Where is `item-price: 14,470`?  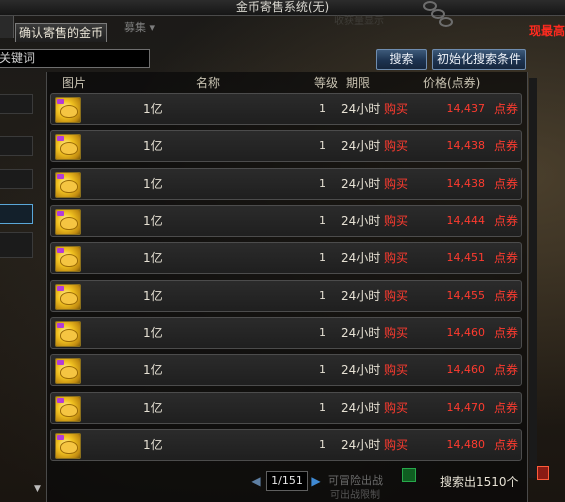 item-price: 14,470 is located at coordinates (466, 407).